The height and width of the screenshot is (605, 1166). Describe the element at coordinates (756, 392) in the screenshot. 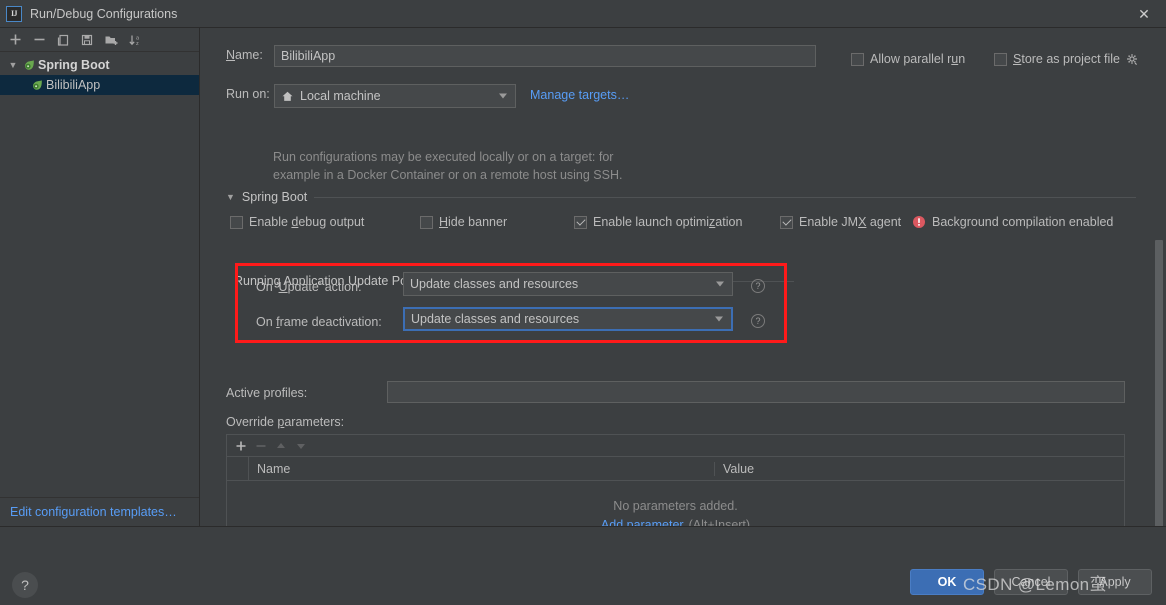

I see `active-profiles-input` at that location.